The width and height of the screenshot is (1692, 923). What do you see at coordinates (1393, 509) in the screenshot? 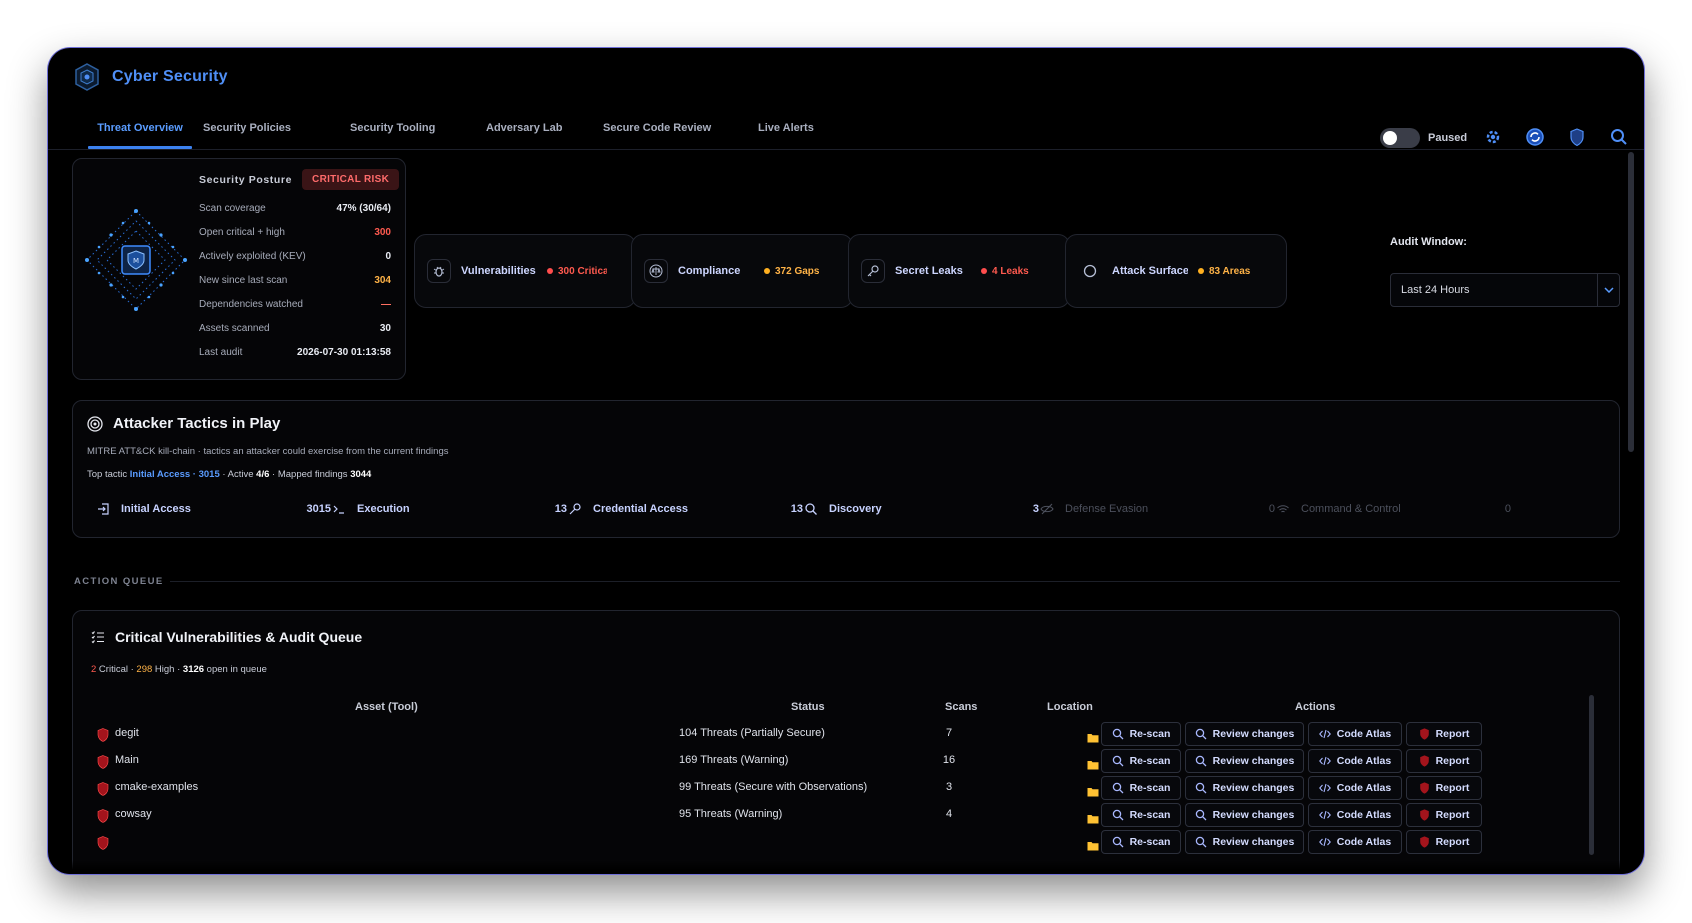
I see `tactic-command-control: Command & Control 0` at bounding box center [1393, 509].